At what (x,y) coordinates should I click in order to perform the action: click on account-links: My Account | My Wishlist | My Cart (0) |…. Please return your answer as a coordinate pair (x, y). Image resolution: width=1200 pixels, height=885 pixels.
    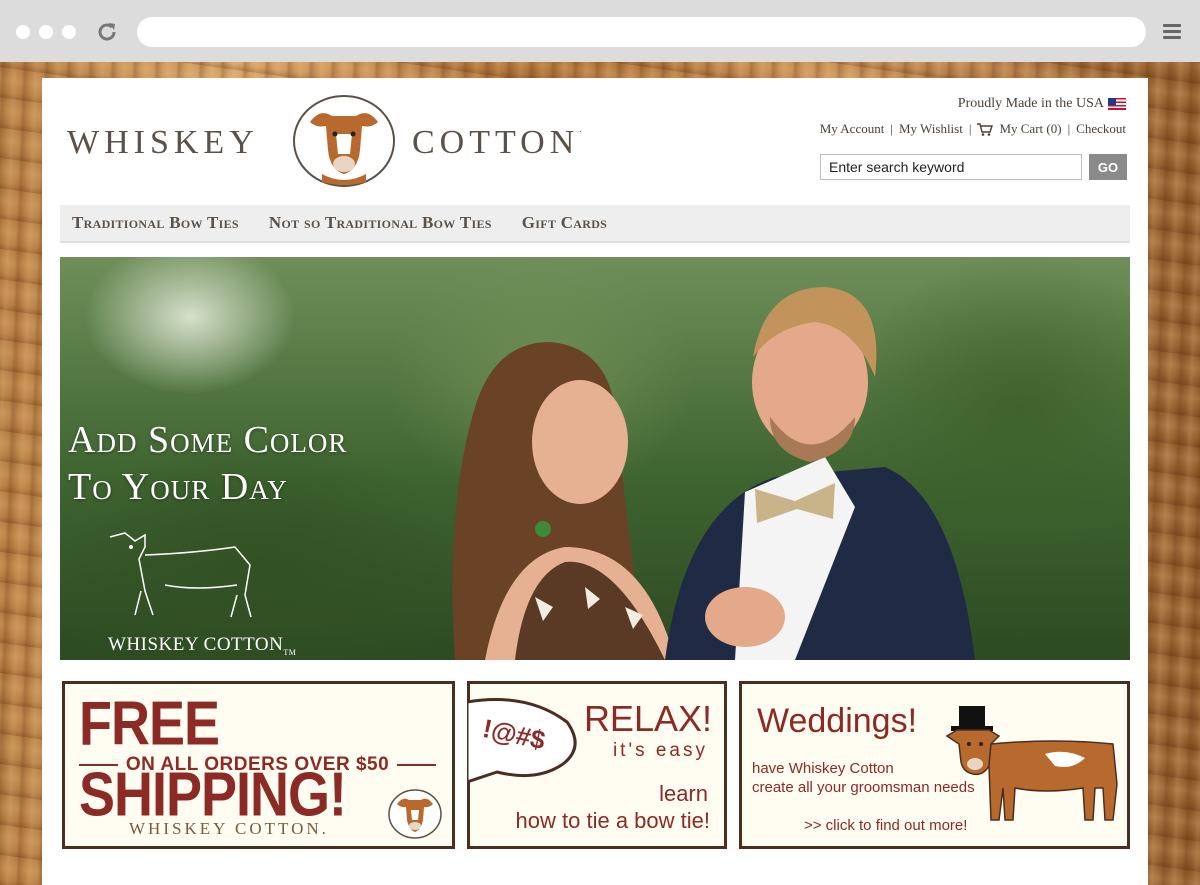
    Looking at the image, I should click on (972, 129).